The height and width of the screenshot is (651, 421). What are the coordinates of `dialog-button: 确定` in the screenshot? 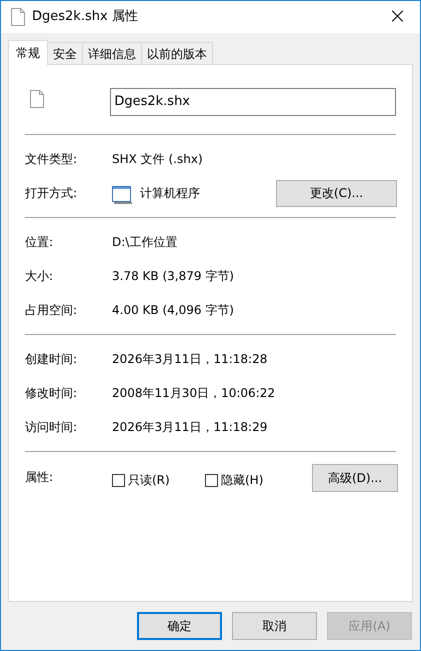 It's located at (179, 626).